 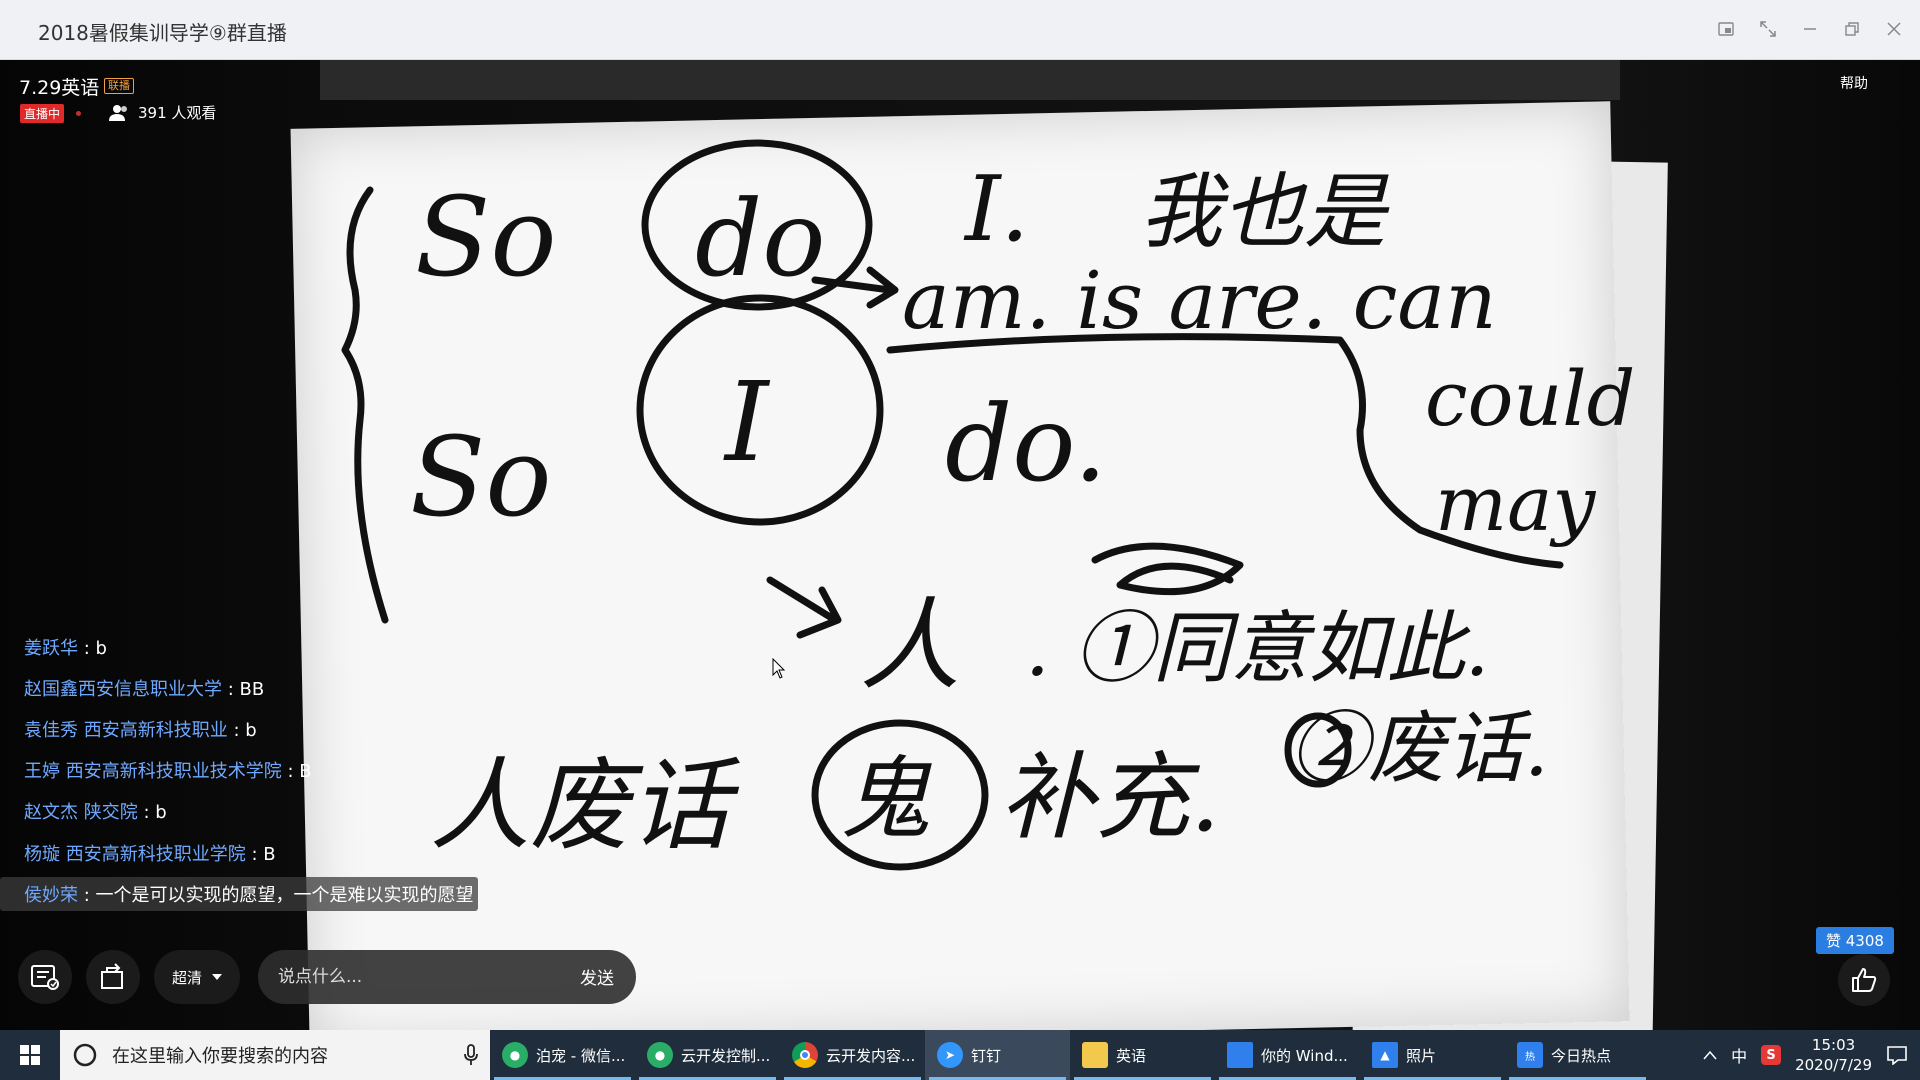 What do you see at coordinates (986, 1055) in the screenshot?
I see `task-label: 钉钉` at bounding box center [986, 1055].